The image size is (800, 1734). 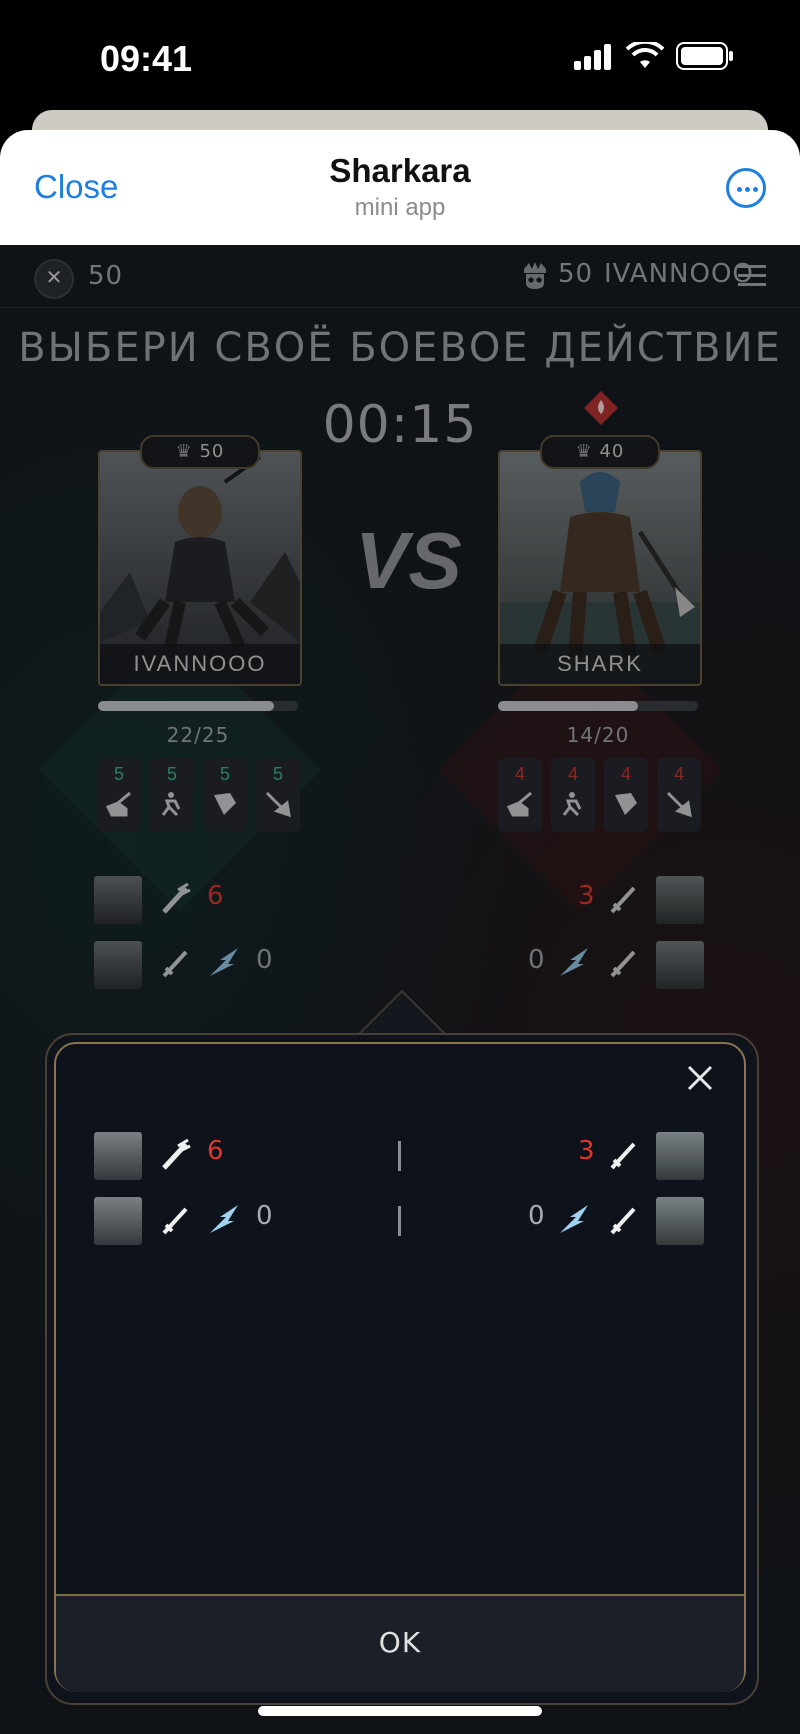 I want to click on signal-icon, so click(x=594, y=57).